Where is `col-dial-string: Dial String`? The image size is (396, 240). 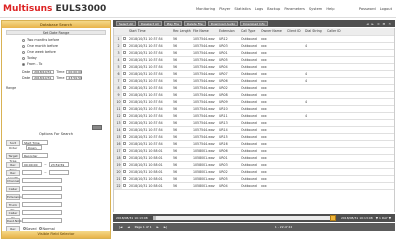 col-dial-string: Dial String is located at coordinates (315, 32).